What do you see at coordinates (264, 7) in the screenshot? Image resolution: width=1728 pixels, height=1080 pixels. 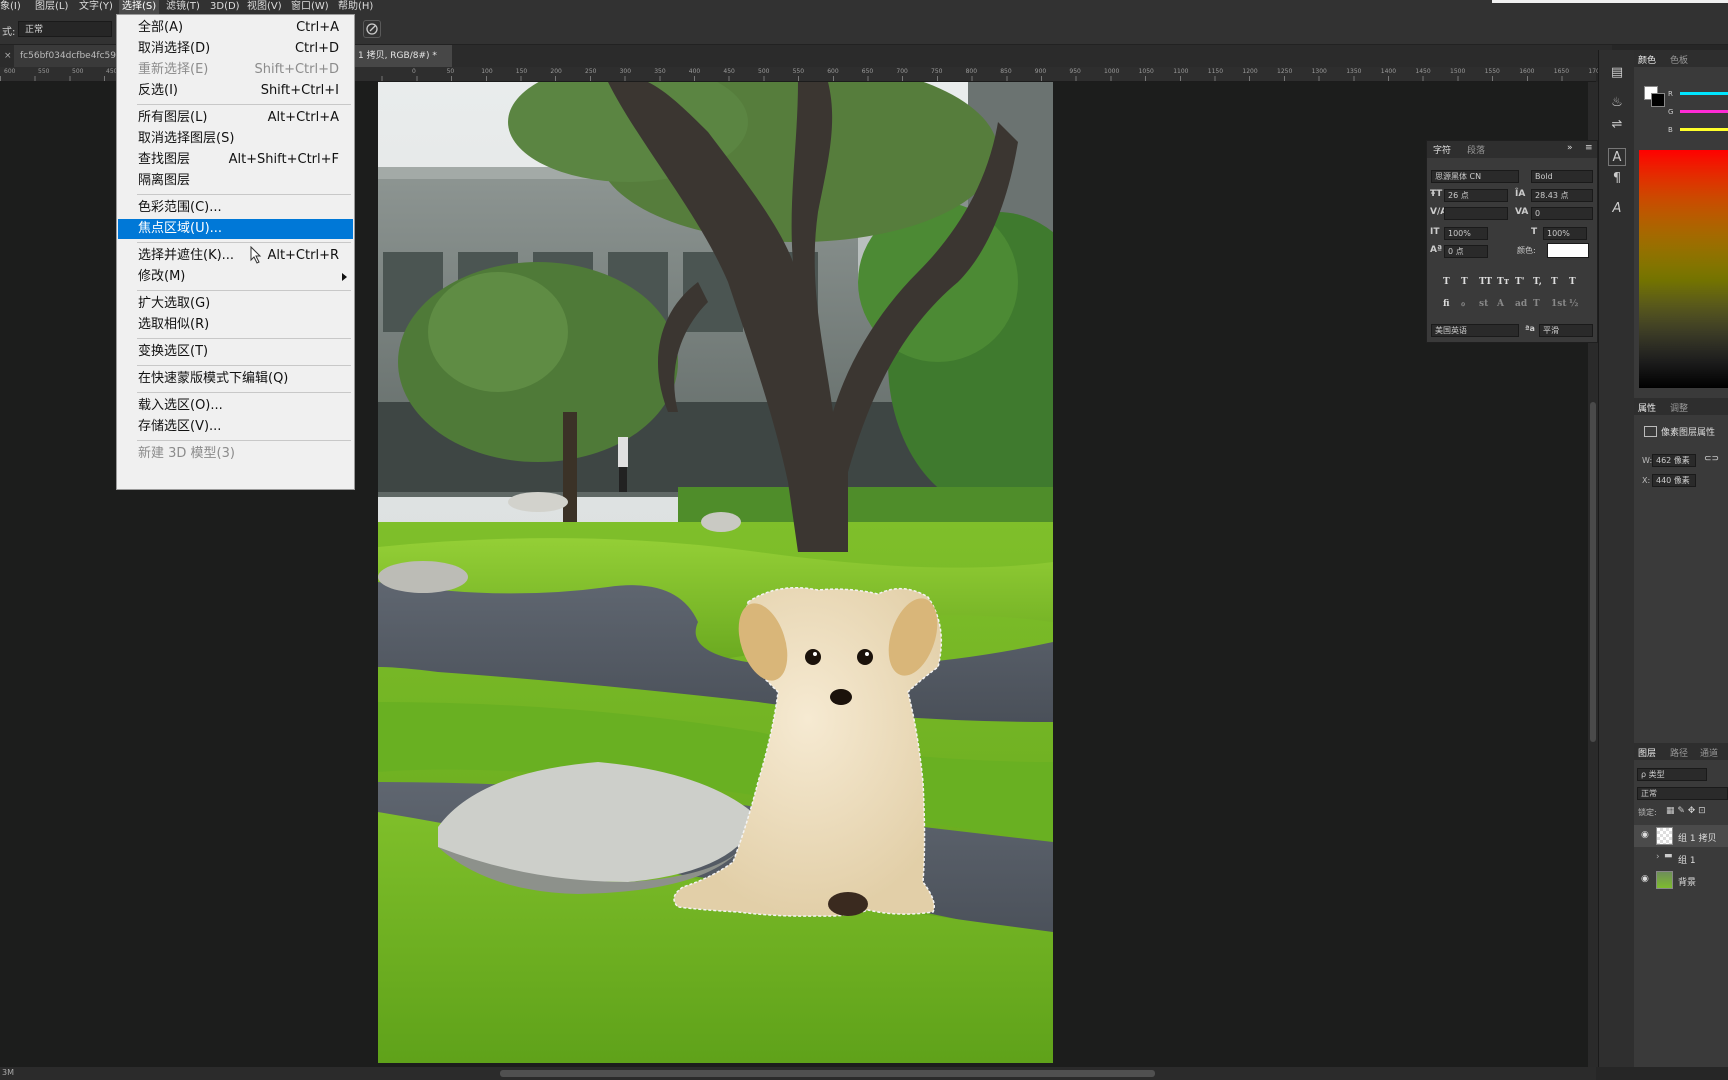 I see `menubar-item: 视图(V)` at bounding box center [264, 7].